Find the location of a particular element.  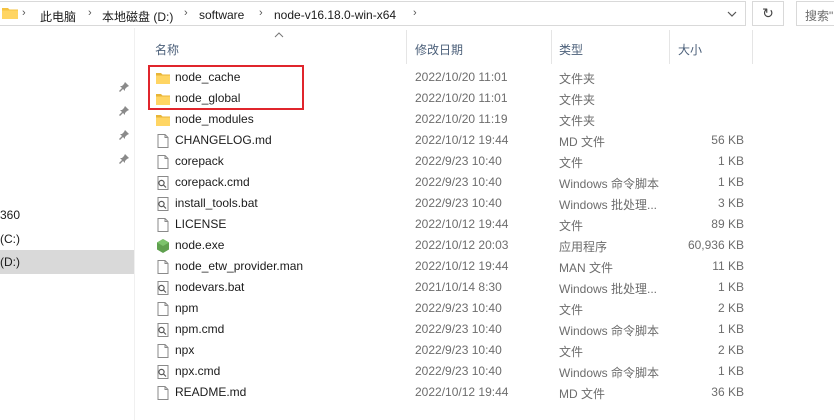

file-size: 36 KB is located at coordinates (727, 392).